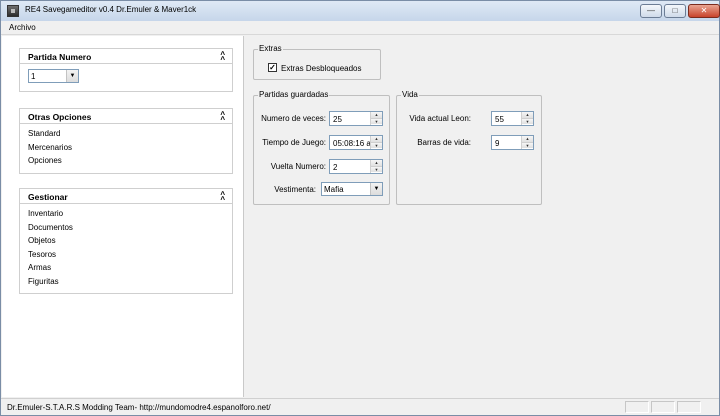 The width and height of the screenshot is (720, 416). Describe the element at coordinates (48, 197) in the screenshot. I see `gestionar-panel-title: Gestionar` at that location.